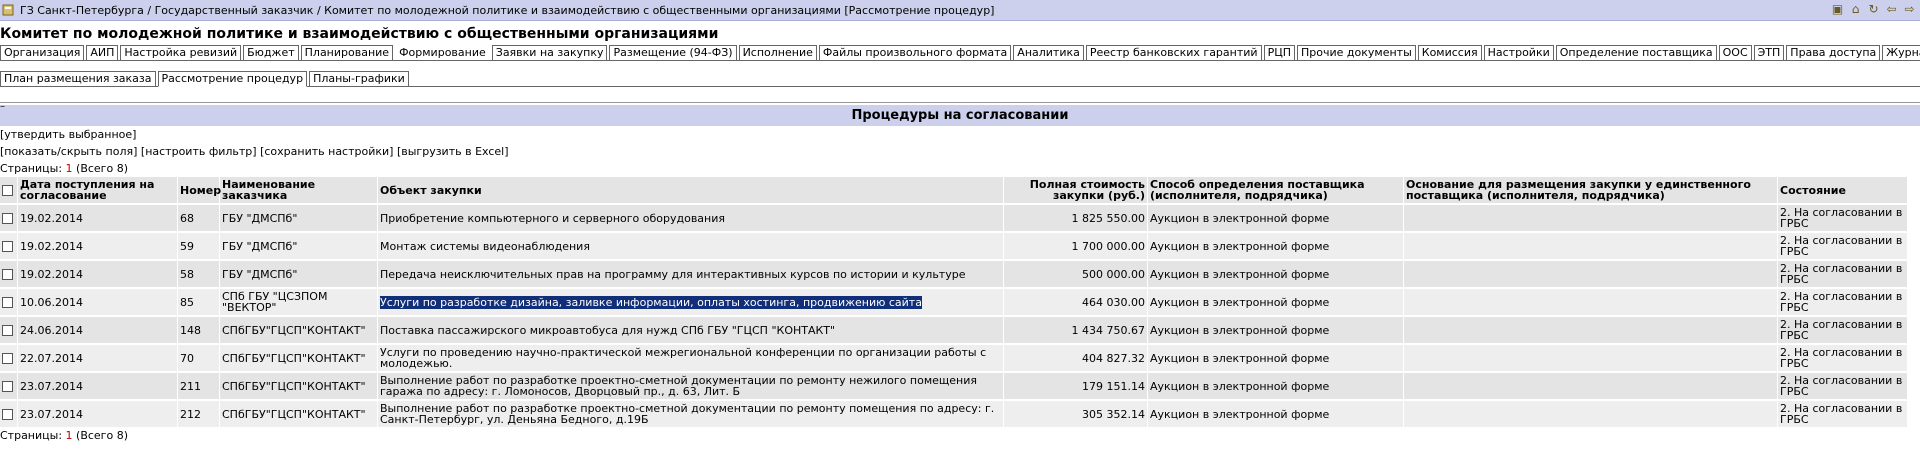  Describe the element at coordinates (777, 52) in the screenshot. I see `tab-9: Исполнение` at that location.